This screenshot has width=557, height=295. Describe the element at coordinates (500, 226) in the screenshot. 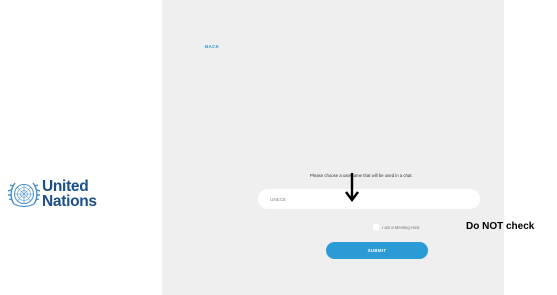

I see `do-not-check-annotation: Do NOT check` at that location.